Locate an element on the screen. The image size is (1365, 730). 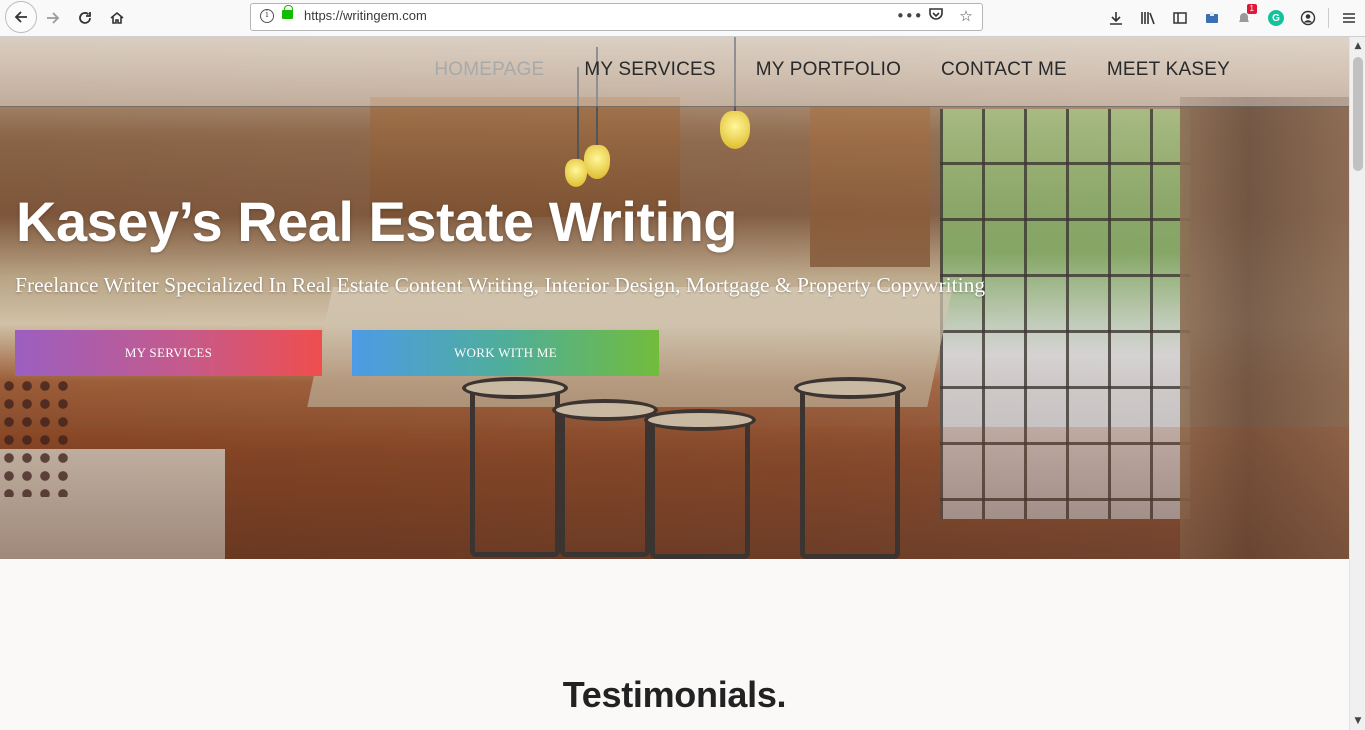
url-text: https://writingem.com is located at coordinates (365, 15).